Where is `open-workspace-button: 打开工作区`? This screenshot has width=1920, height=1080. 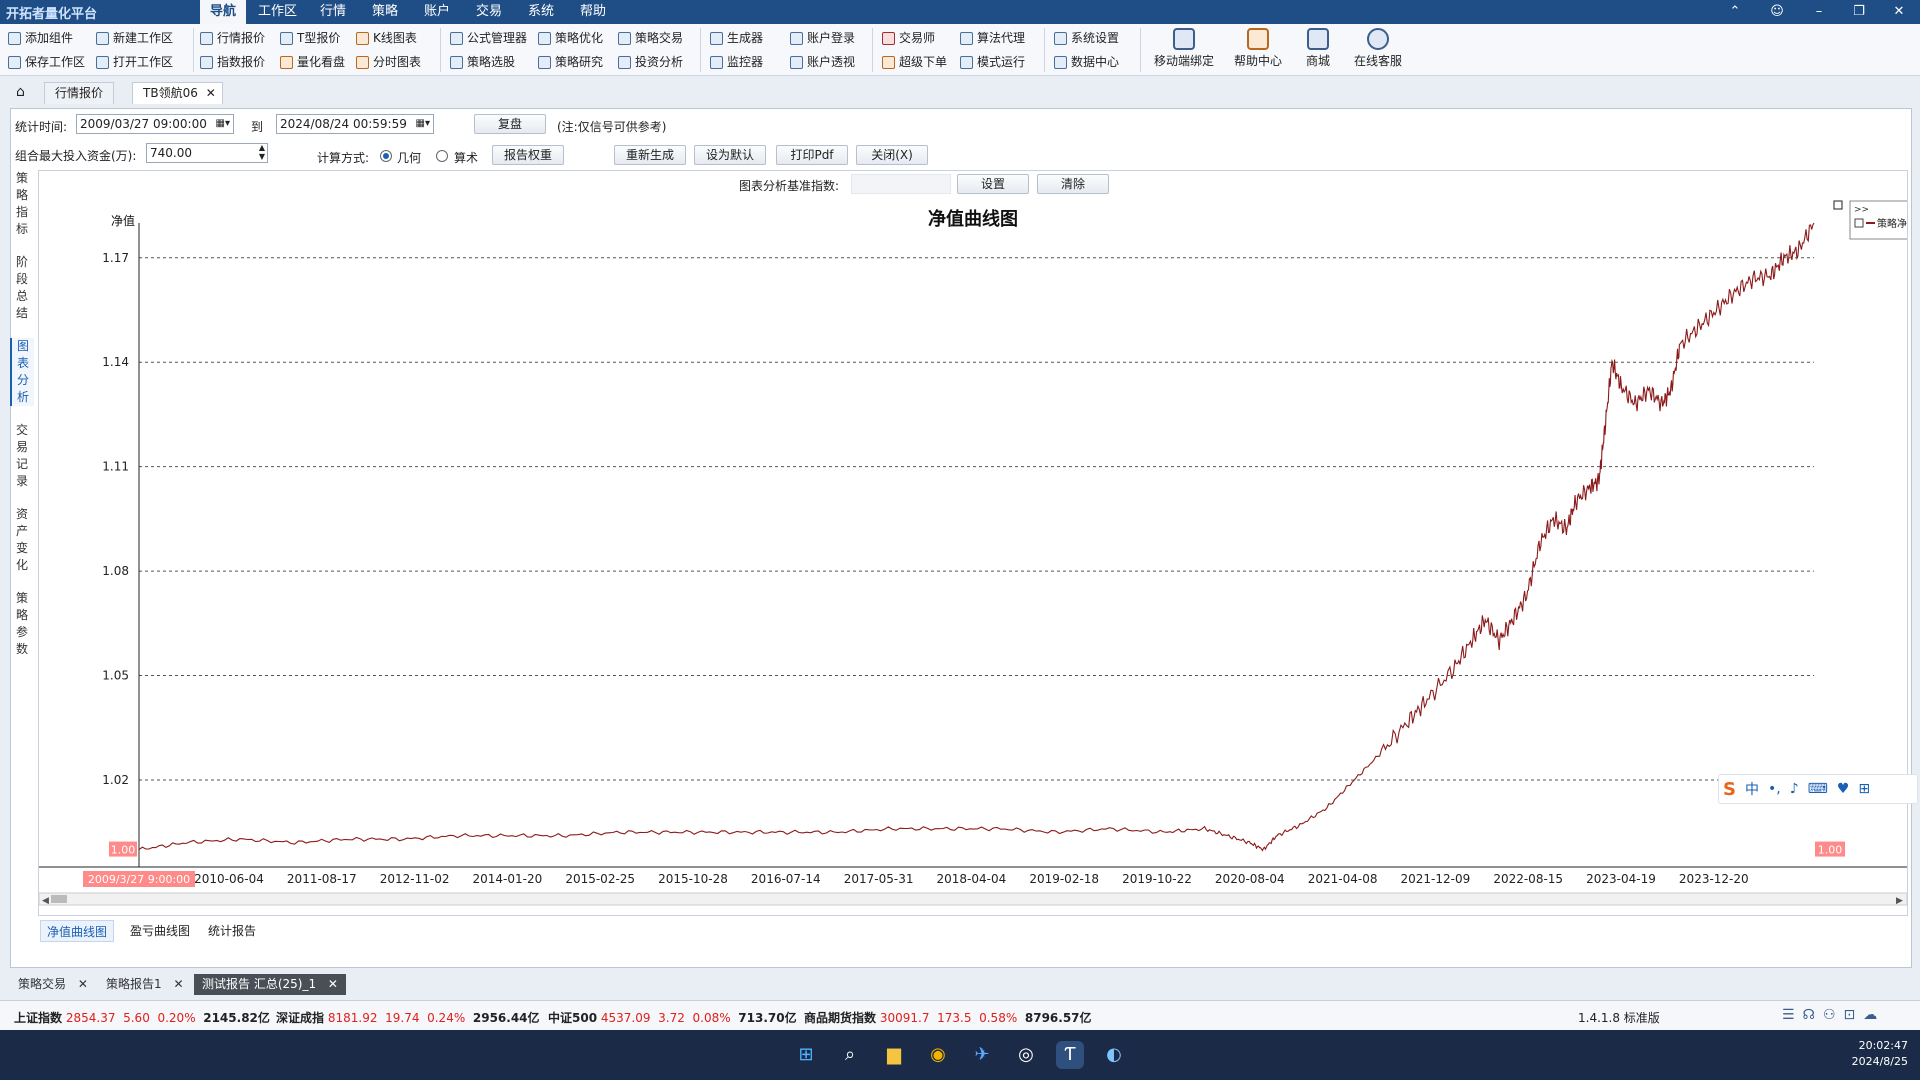 open-workspace-button: 打开工作区 is located at coordinates (134, 62).